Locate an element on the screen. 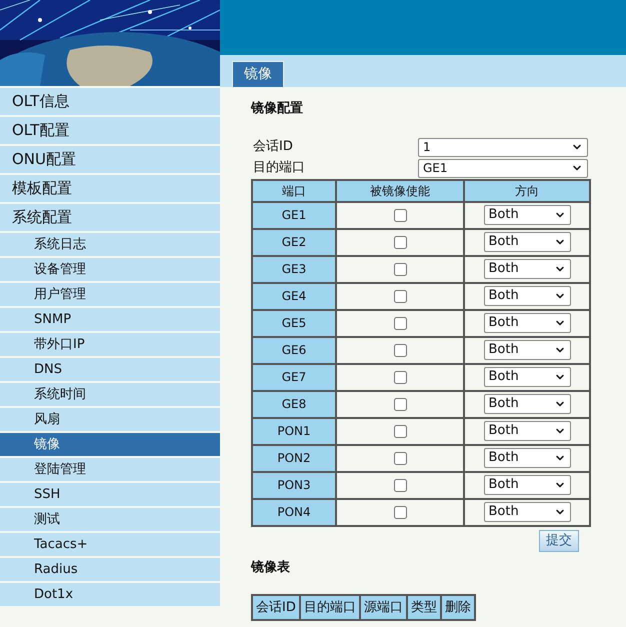 This screenshot has width=626, height=627. dropdown: GE1 is located at coordinates (503, 168).